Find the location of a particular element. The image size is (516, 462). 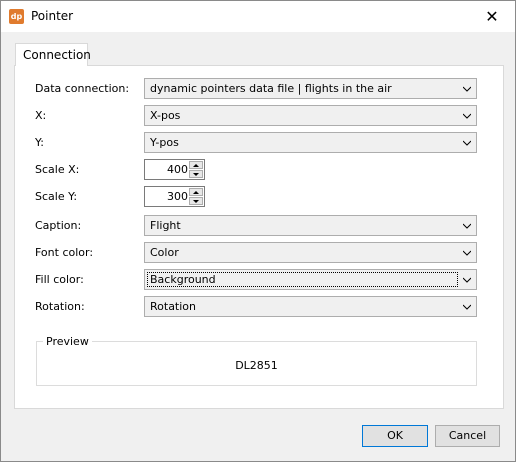

window-title: Pointer is located at coordinates (52, 16).